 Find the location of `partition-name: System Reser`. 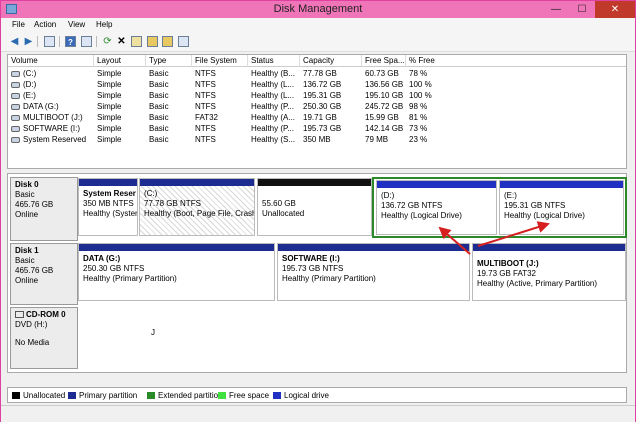

partition-name: System Reser is located at coordinates (109, 193).